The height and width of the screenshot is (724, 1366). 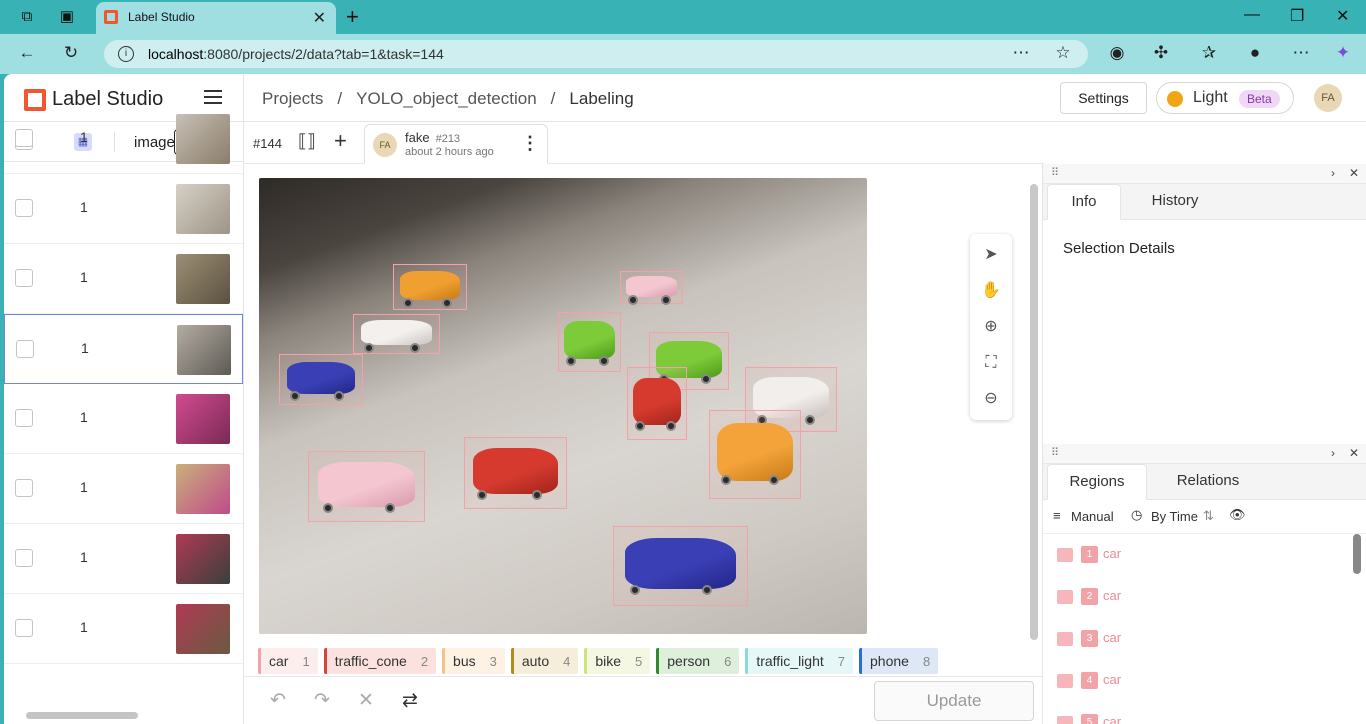 What do you see at coordinates (544, 661) in the screenshot?
I see `label-choice-auto: auto 4` at bounding box center [544, 661].